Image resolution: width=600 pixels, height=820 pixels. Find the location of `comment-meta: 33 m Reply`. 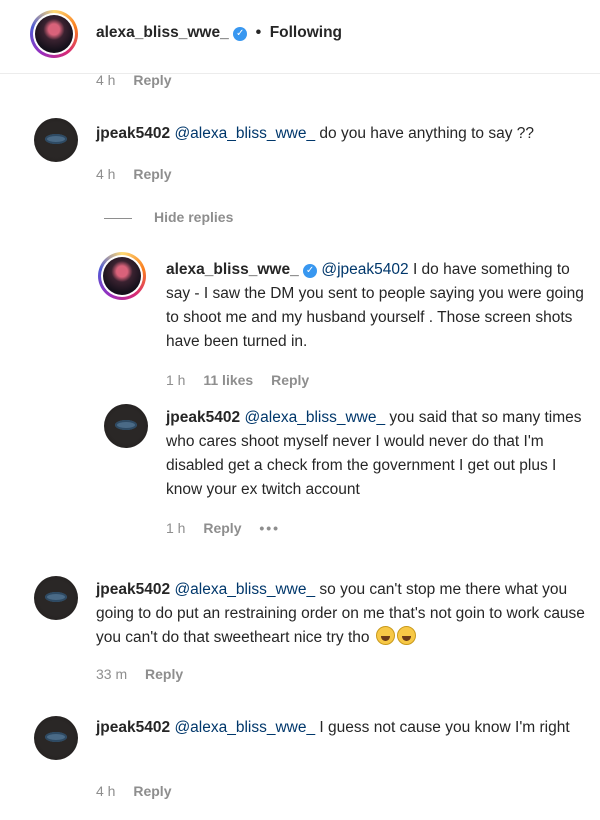

comment-meta: 33 m Reply is located at coordinates (146, 674).